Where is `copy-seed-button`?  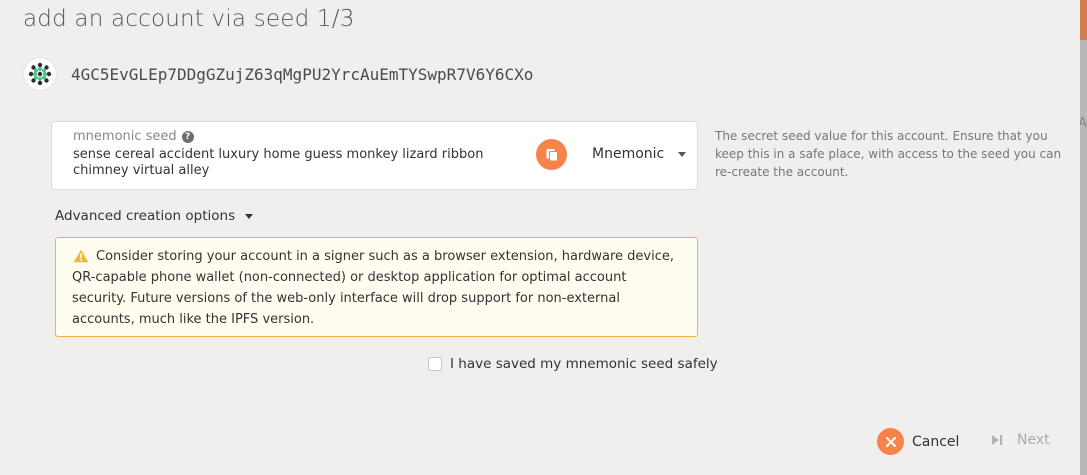 copy-seed-button is located at coordinates (551, 154).